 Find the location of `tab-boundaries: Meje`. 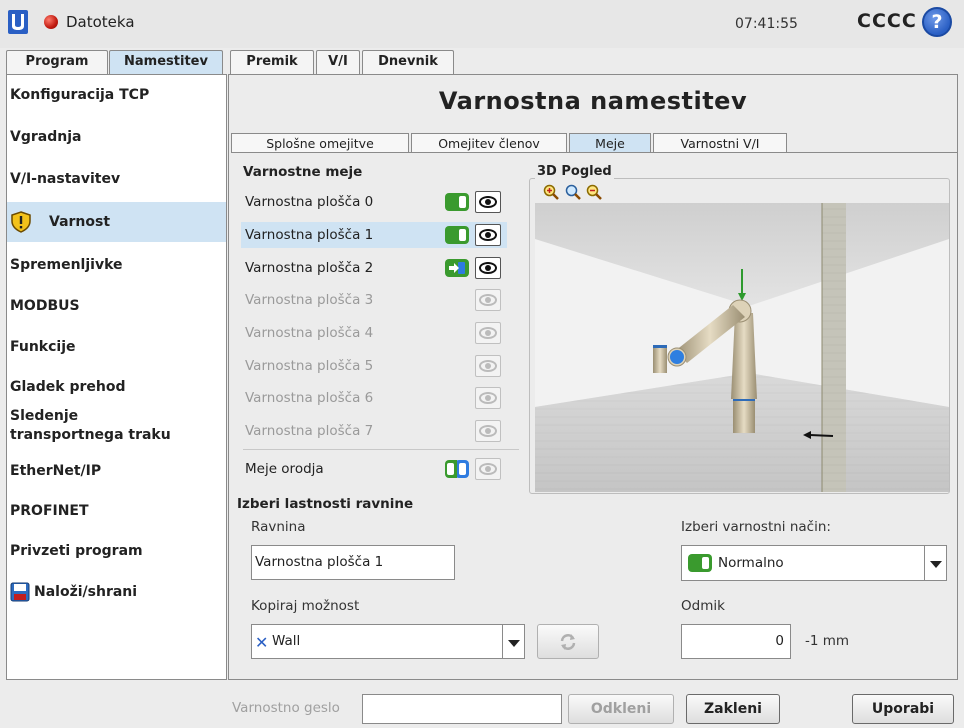

tab-boundaries: Meje is located at coordinates (610, 143).